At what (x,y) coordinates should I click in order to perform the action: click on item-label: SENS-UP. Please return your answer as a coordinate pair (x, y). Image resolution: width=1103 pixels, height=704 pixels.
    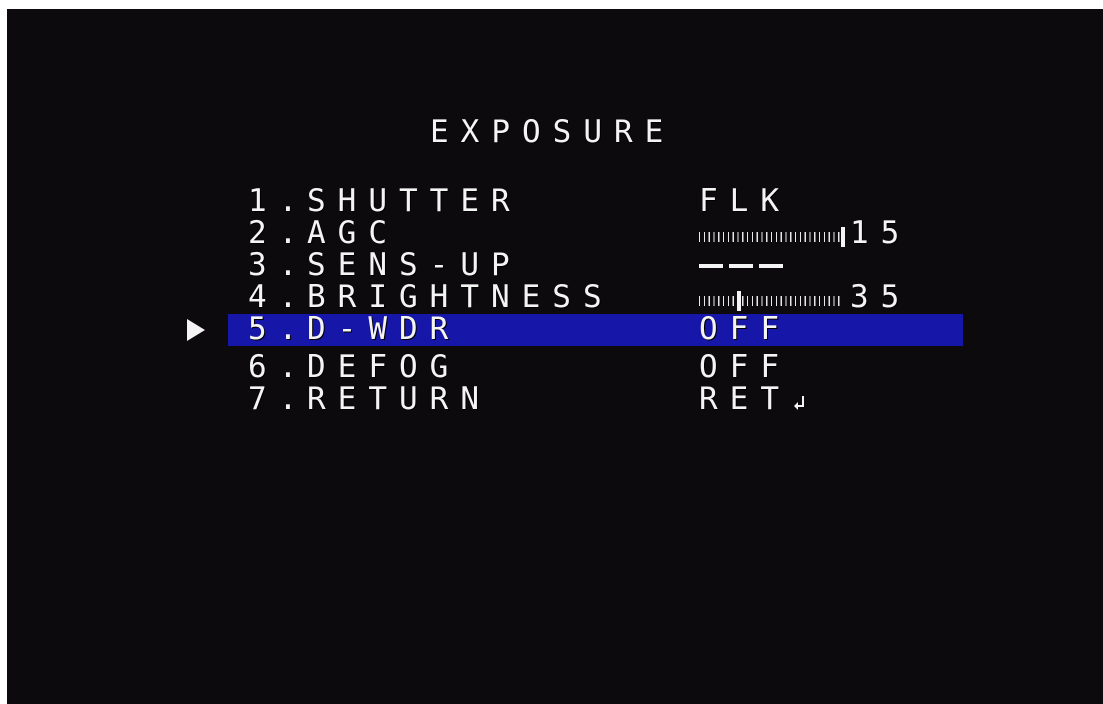
    Looking at the image, I should click on (414, 265).